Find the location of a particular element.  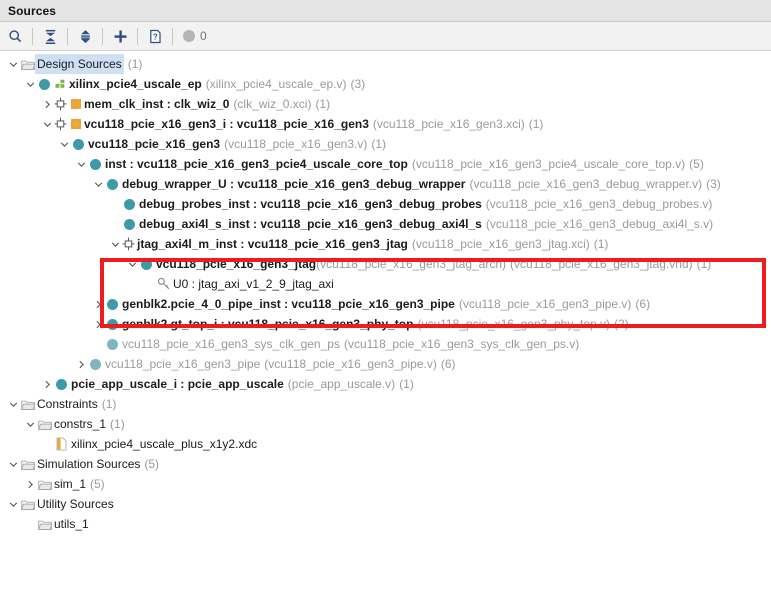

folder-icon is located at coordinates (27, 504).